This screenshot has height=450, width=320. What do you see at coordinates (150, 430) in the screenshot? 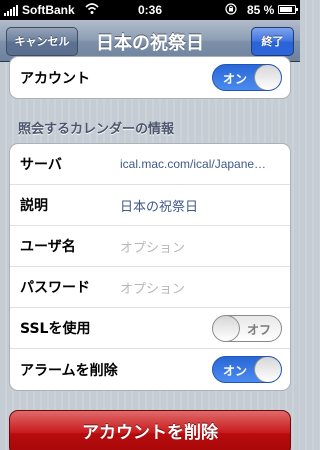
I see `delete-account-button: アカウントを削除` at bounding box center [150, 430].